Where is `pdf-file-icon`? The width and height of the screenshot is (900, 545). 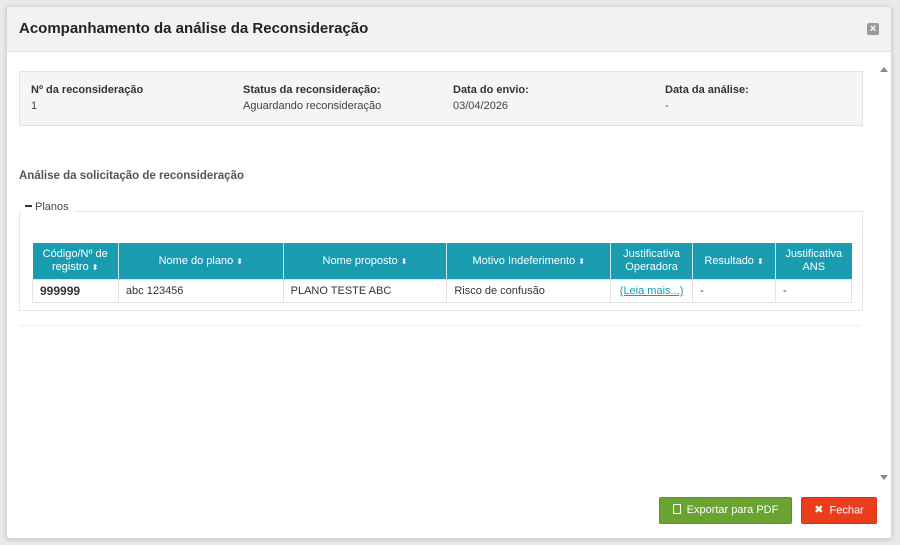 pdf-file-icon is located at coordinates (676, 509).